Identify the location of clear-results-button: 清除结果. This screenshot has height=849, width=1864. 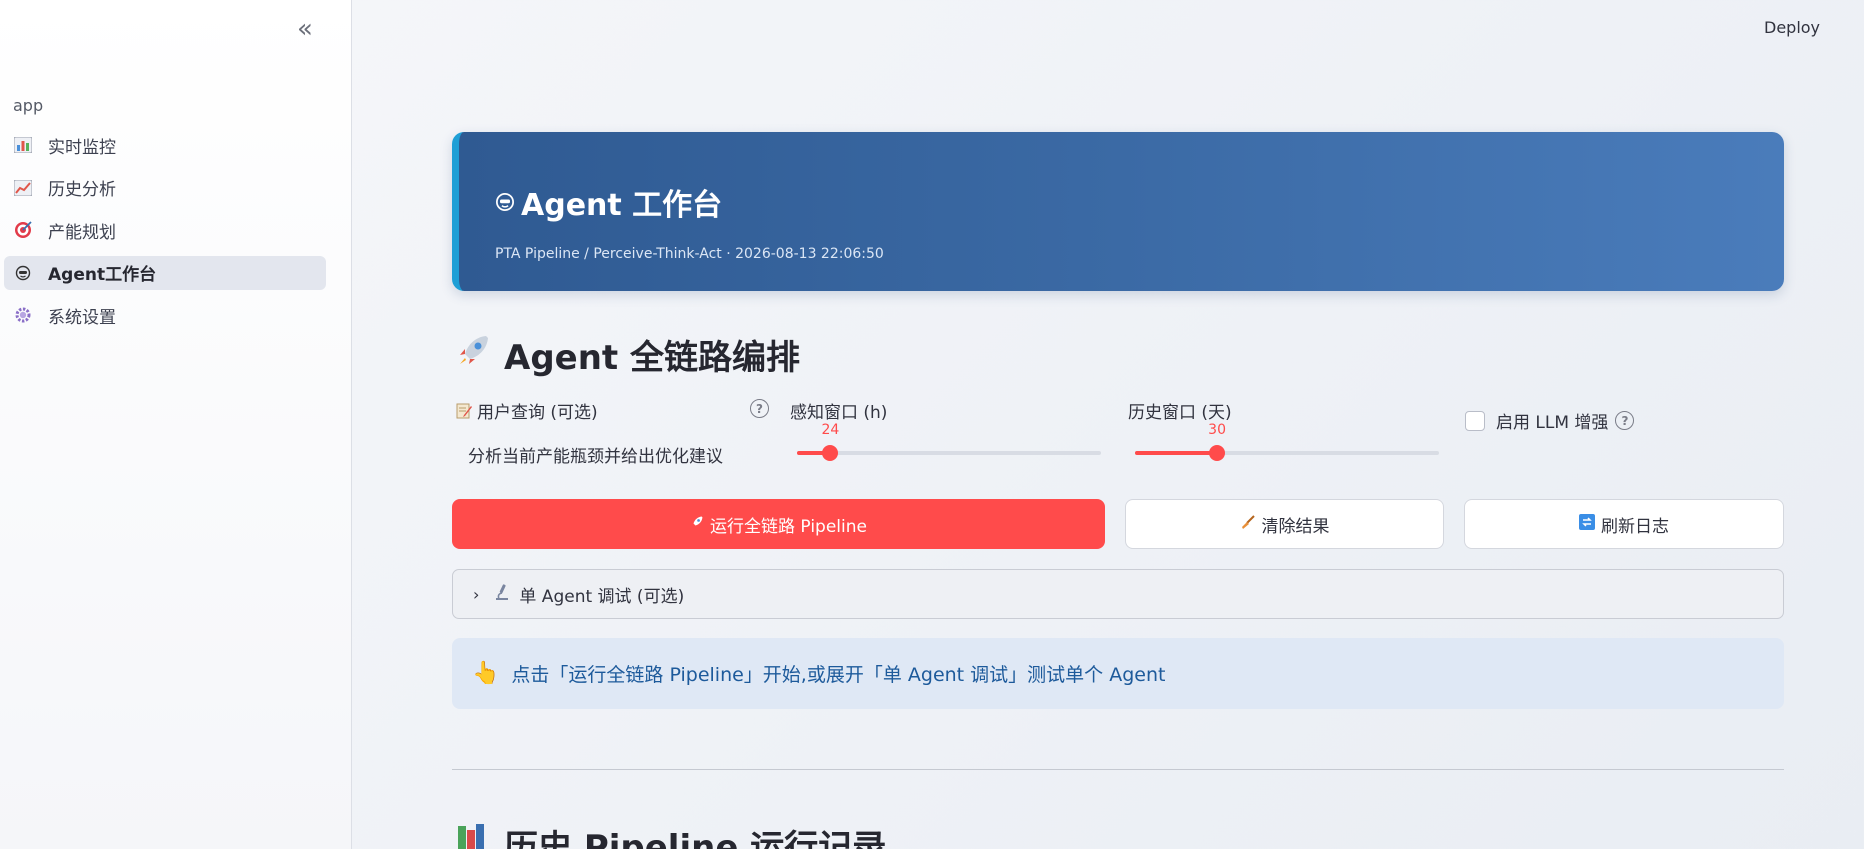
(1284, 524).